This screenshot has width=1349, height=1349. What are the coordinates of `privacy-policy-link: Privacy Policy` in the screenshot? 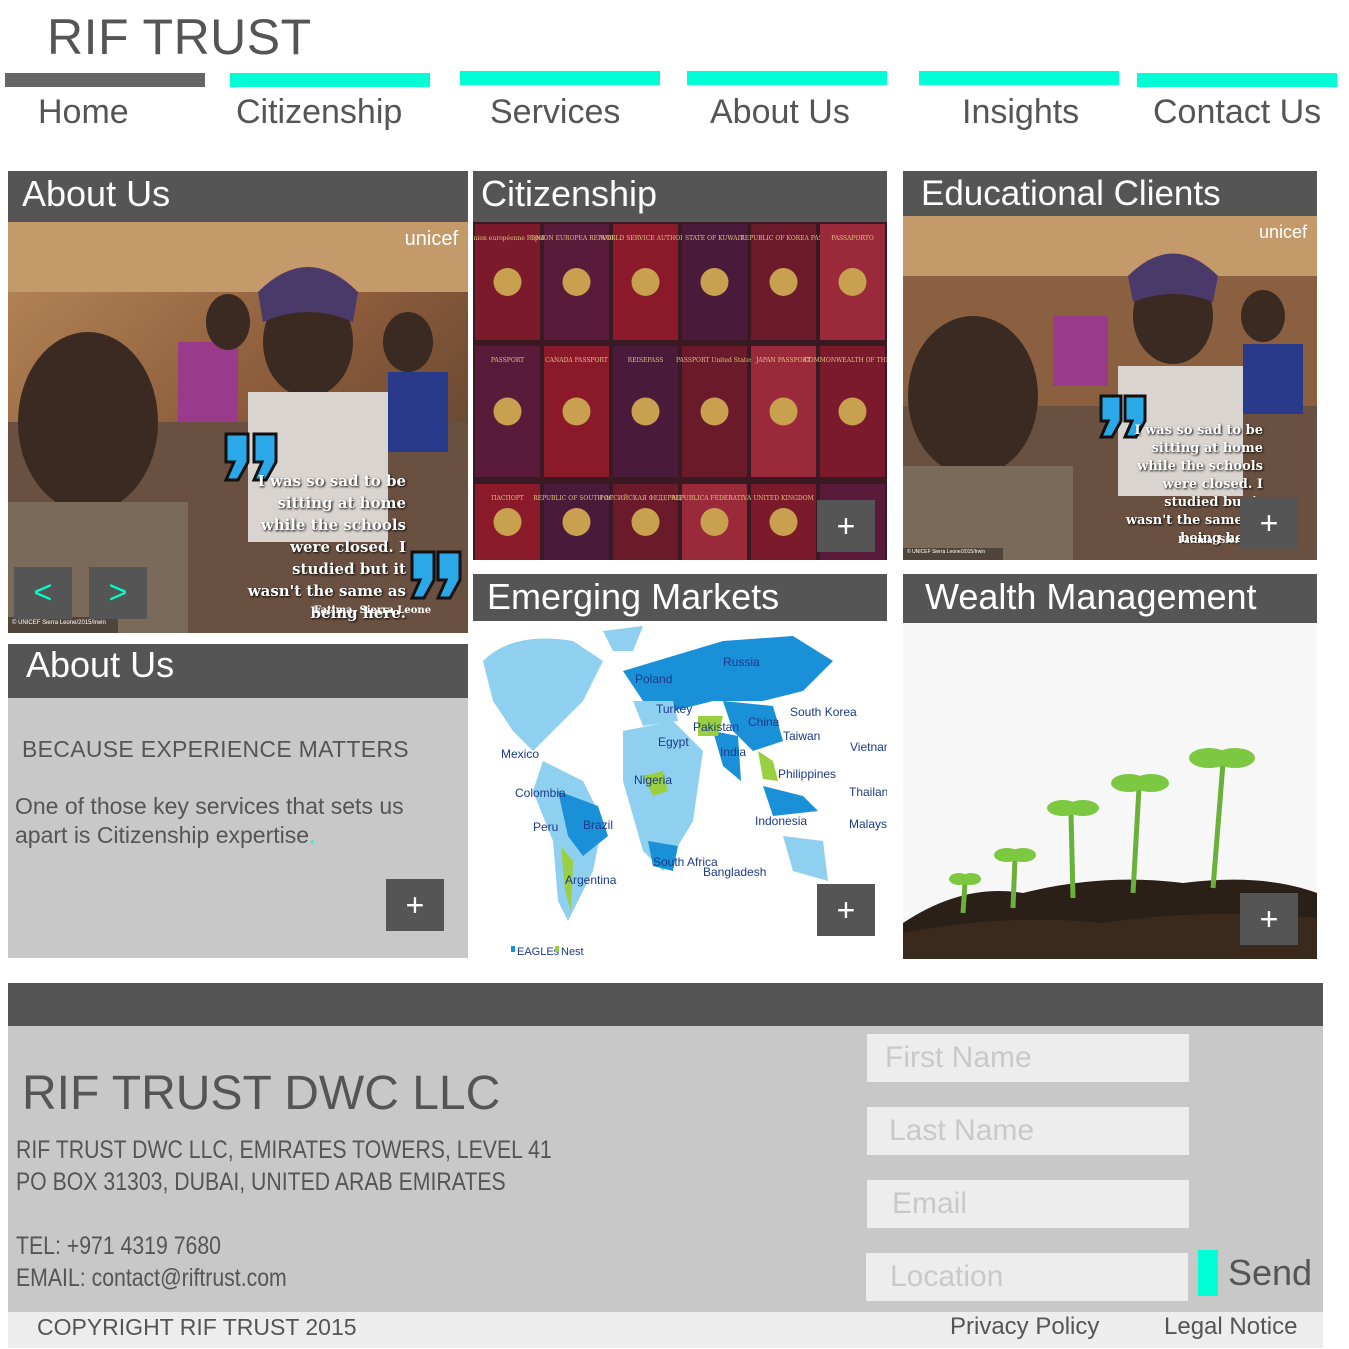 It's located at (1024, 1327).